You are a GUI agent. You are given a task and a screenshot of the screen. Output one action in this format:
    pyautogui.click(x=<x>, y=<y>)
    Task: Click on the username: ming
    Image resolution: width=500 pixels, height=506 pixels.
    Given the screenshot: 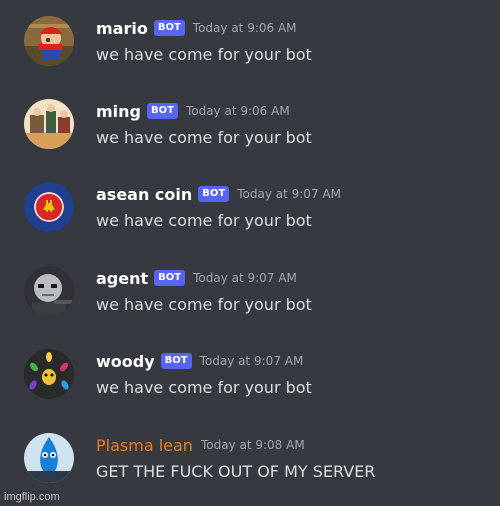 What is the action you would take?
    pyautogui.click(x=118, y=111)
    